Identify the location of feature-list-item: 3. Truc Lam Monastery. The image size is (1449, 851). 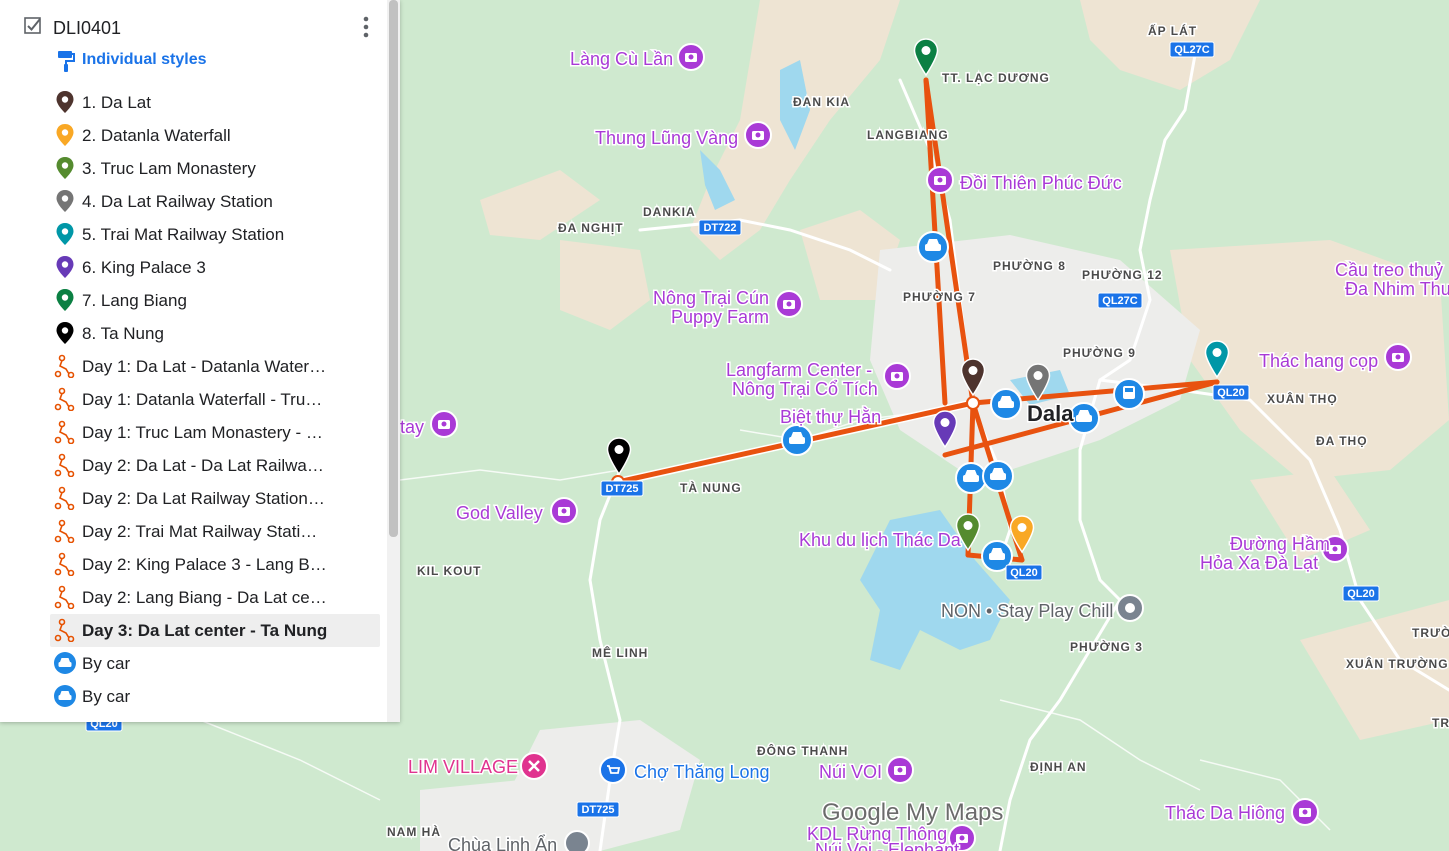
(215, 168).